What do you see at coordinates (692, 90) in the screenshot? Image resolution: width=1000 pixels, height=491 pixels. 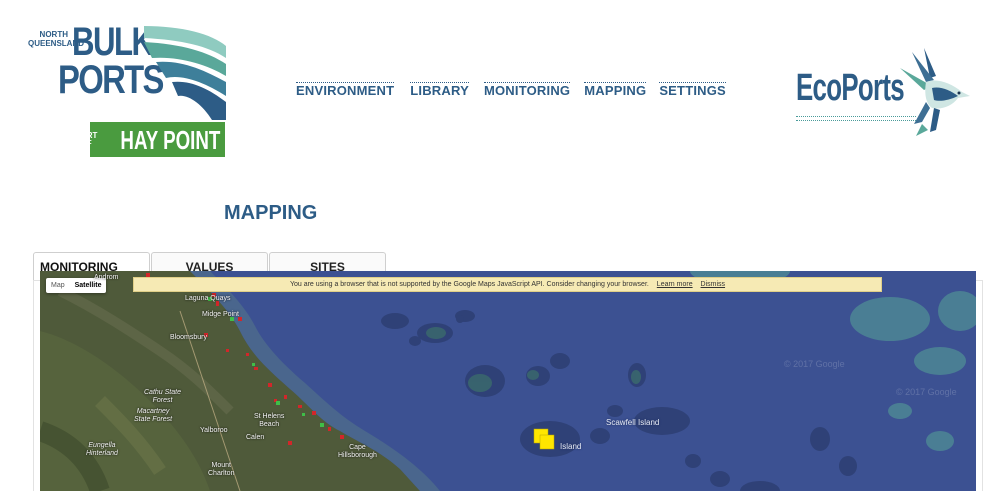 I see `nav-settings: SETTINGS` at bounding box center [692, 90].